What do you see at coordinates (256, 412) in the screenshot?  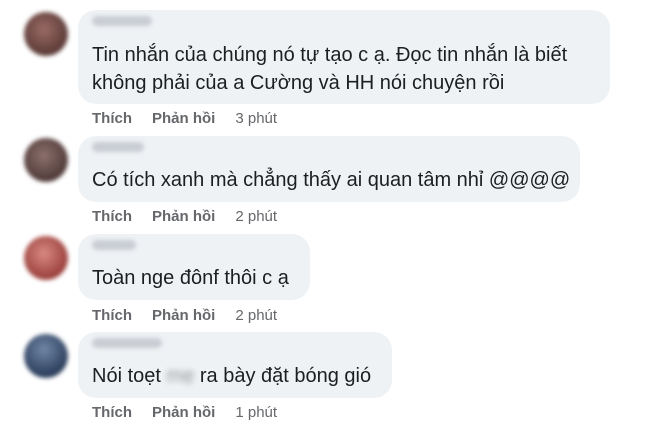 I see `timestamp: 1 phút` at bounding box center [256, 412].